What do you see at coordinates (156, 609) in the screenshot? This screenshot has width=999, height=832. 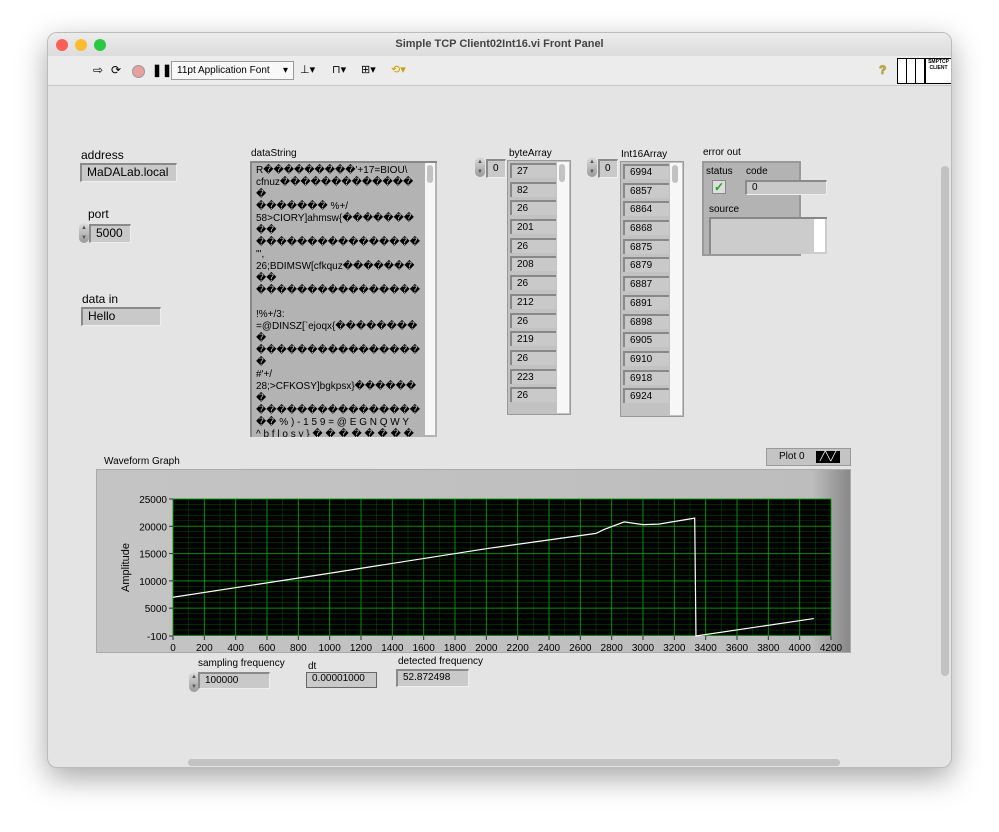 I see `y-tick-label: 5000` at bounding box center [156, 609].